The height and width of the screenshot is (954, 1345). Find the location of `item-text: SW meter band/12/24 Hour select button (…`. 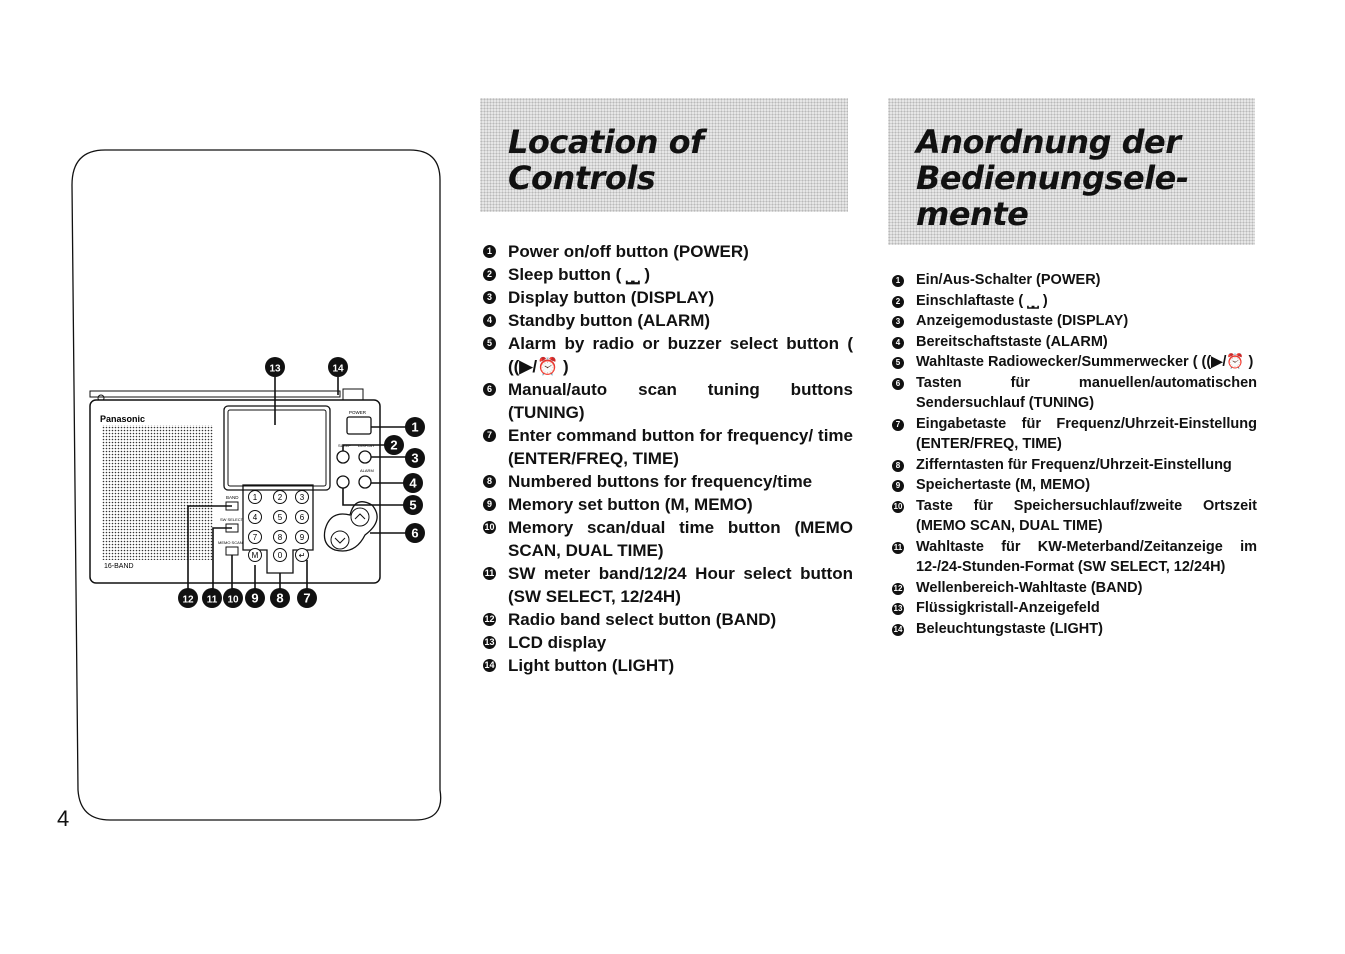

item-text: SW meter band/12/24 Hour select button (… is located at coordinates (680, 585).